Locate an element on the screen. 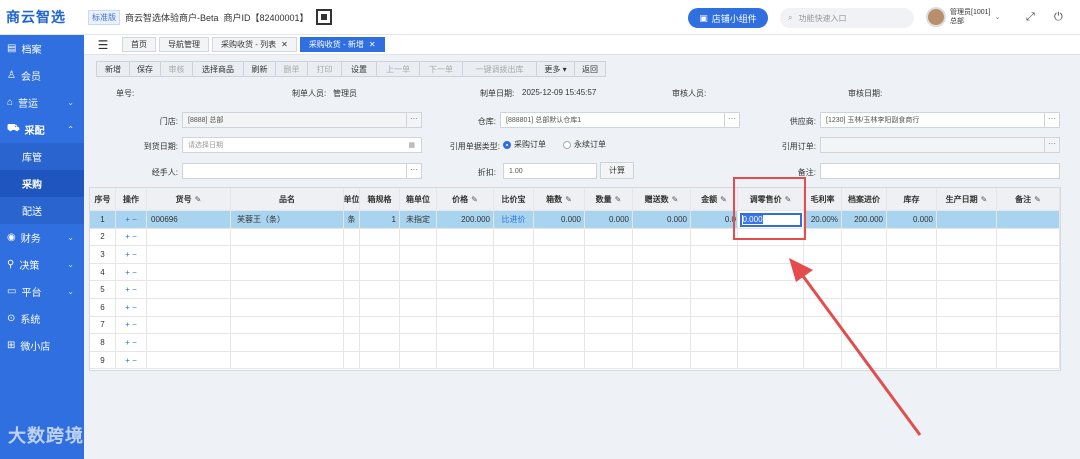 This screenshot has width=1080, height=459. select-goods-button: 选择商品 is located at coordinates (218, 69).